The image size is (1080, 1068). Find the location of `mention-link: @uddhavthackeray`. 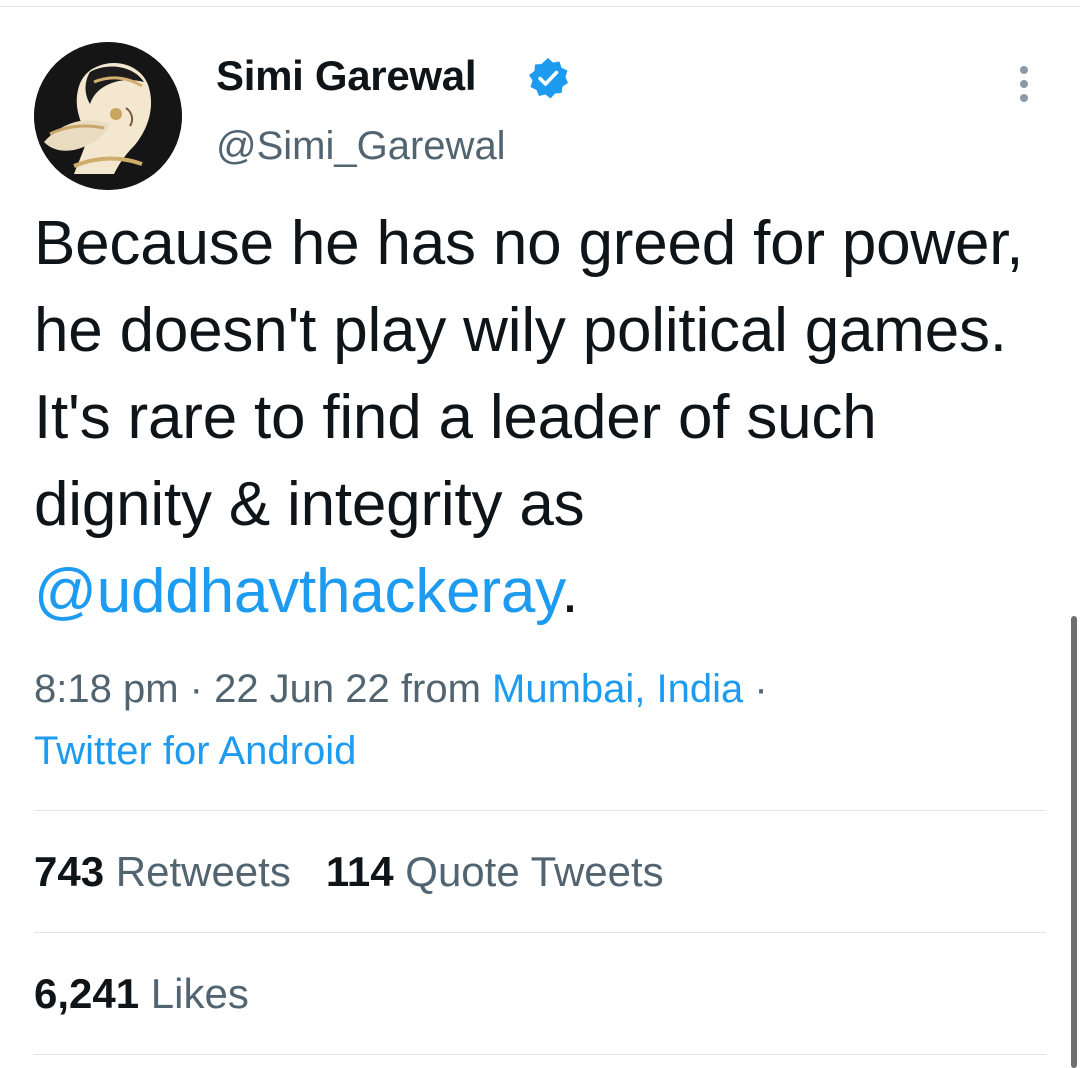

mention-link: @uddhavthackeray is located at coordinates (298, 591).